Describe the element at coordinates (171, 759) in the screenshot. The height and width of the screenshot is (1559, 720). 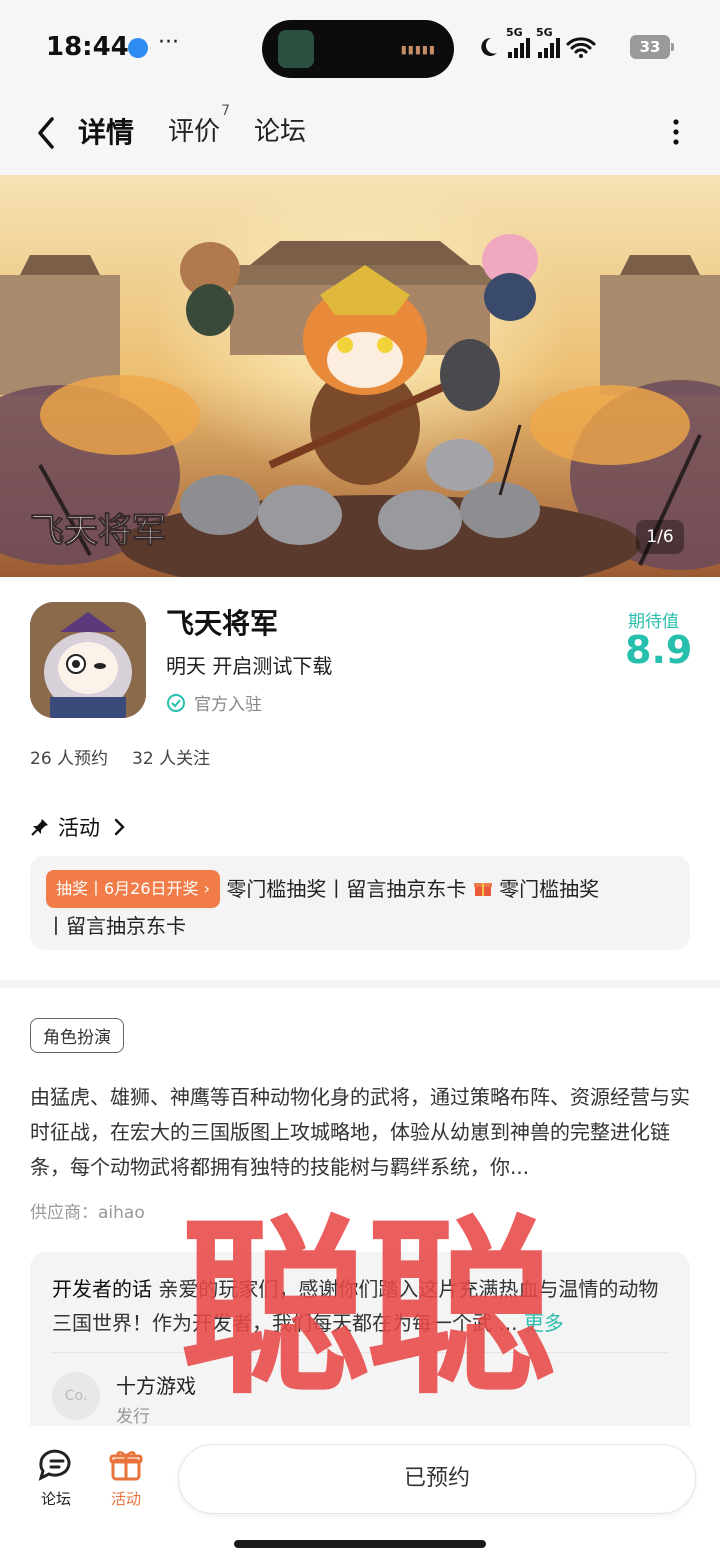
I see `follower-count: 32 人关注` at that location.